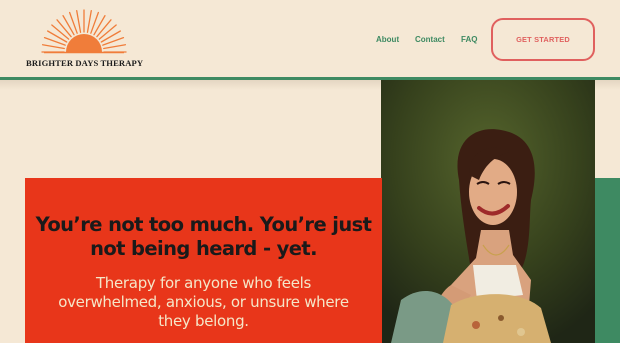  What do you see at coordinates (84, 31) in the screenshot?
I see `sunrise-icon` at bounding box center [84, 31].